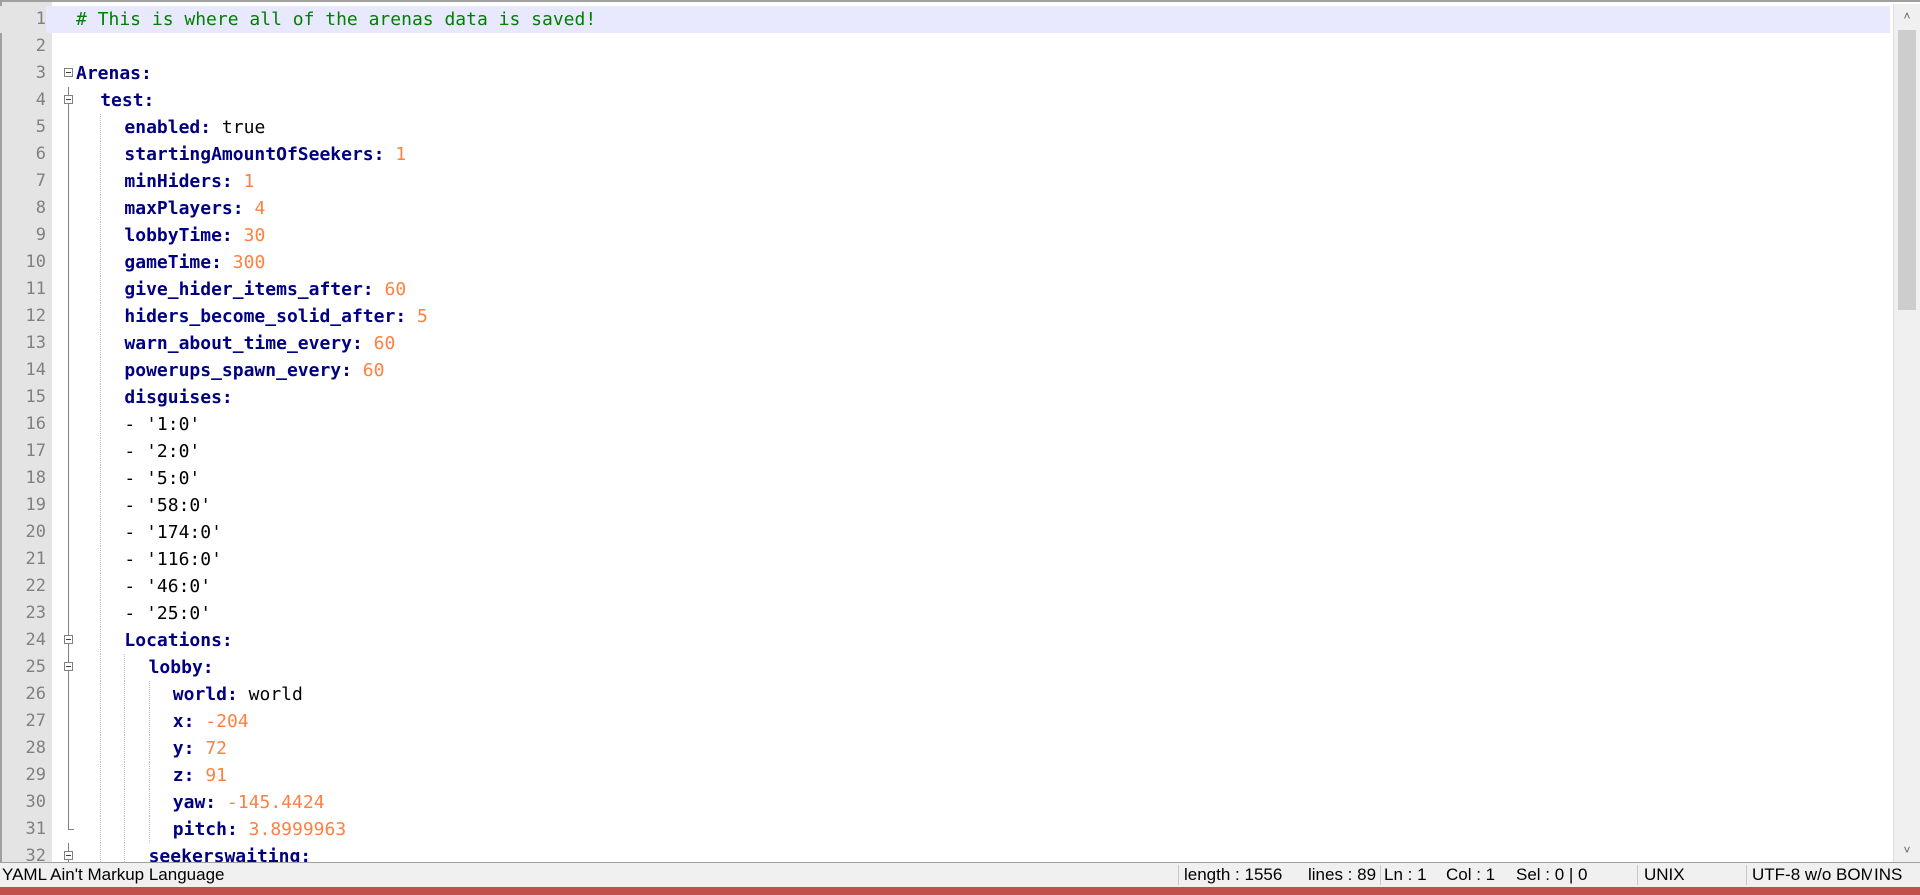  Describe the element at coordinates (114, 73) in the screenshot. I see `code-text: Arenas:` at that location.